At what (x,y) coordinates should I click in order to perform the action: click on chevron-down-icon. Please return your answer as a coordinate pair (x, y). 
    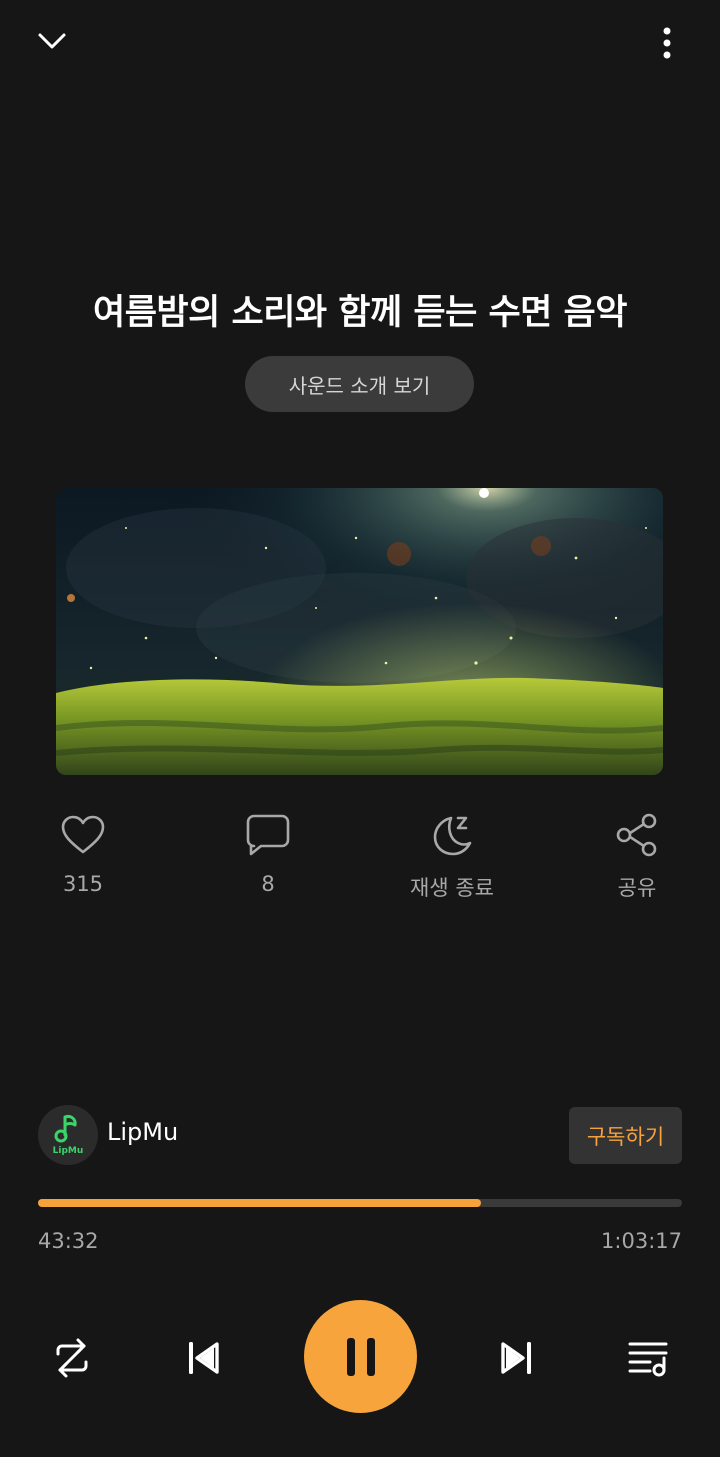
    Looking at the image, I should click on (52, 41).